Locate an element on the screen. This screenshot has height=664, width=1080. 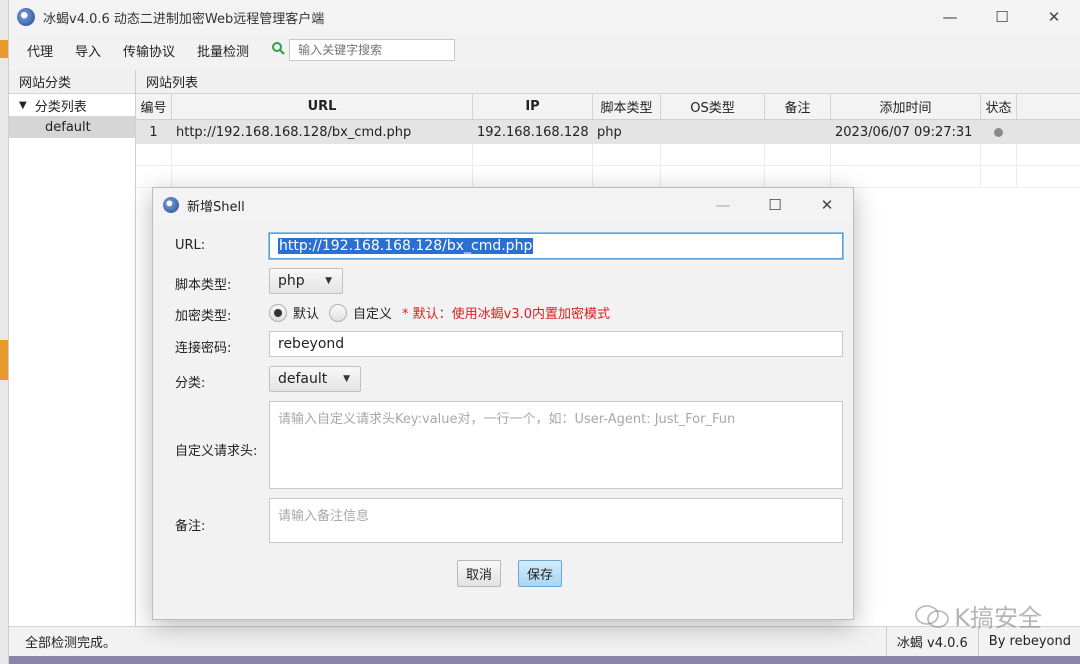
watermark: K搞安全 is located at coordinates (978, 615).